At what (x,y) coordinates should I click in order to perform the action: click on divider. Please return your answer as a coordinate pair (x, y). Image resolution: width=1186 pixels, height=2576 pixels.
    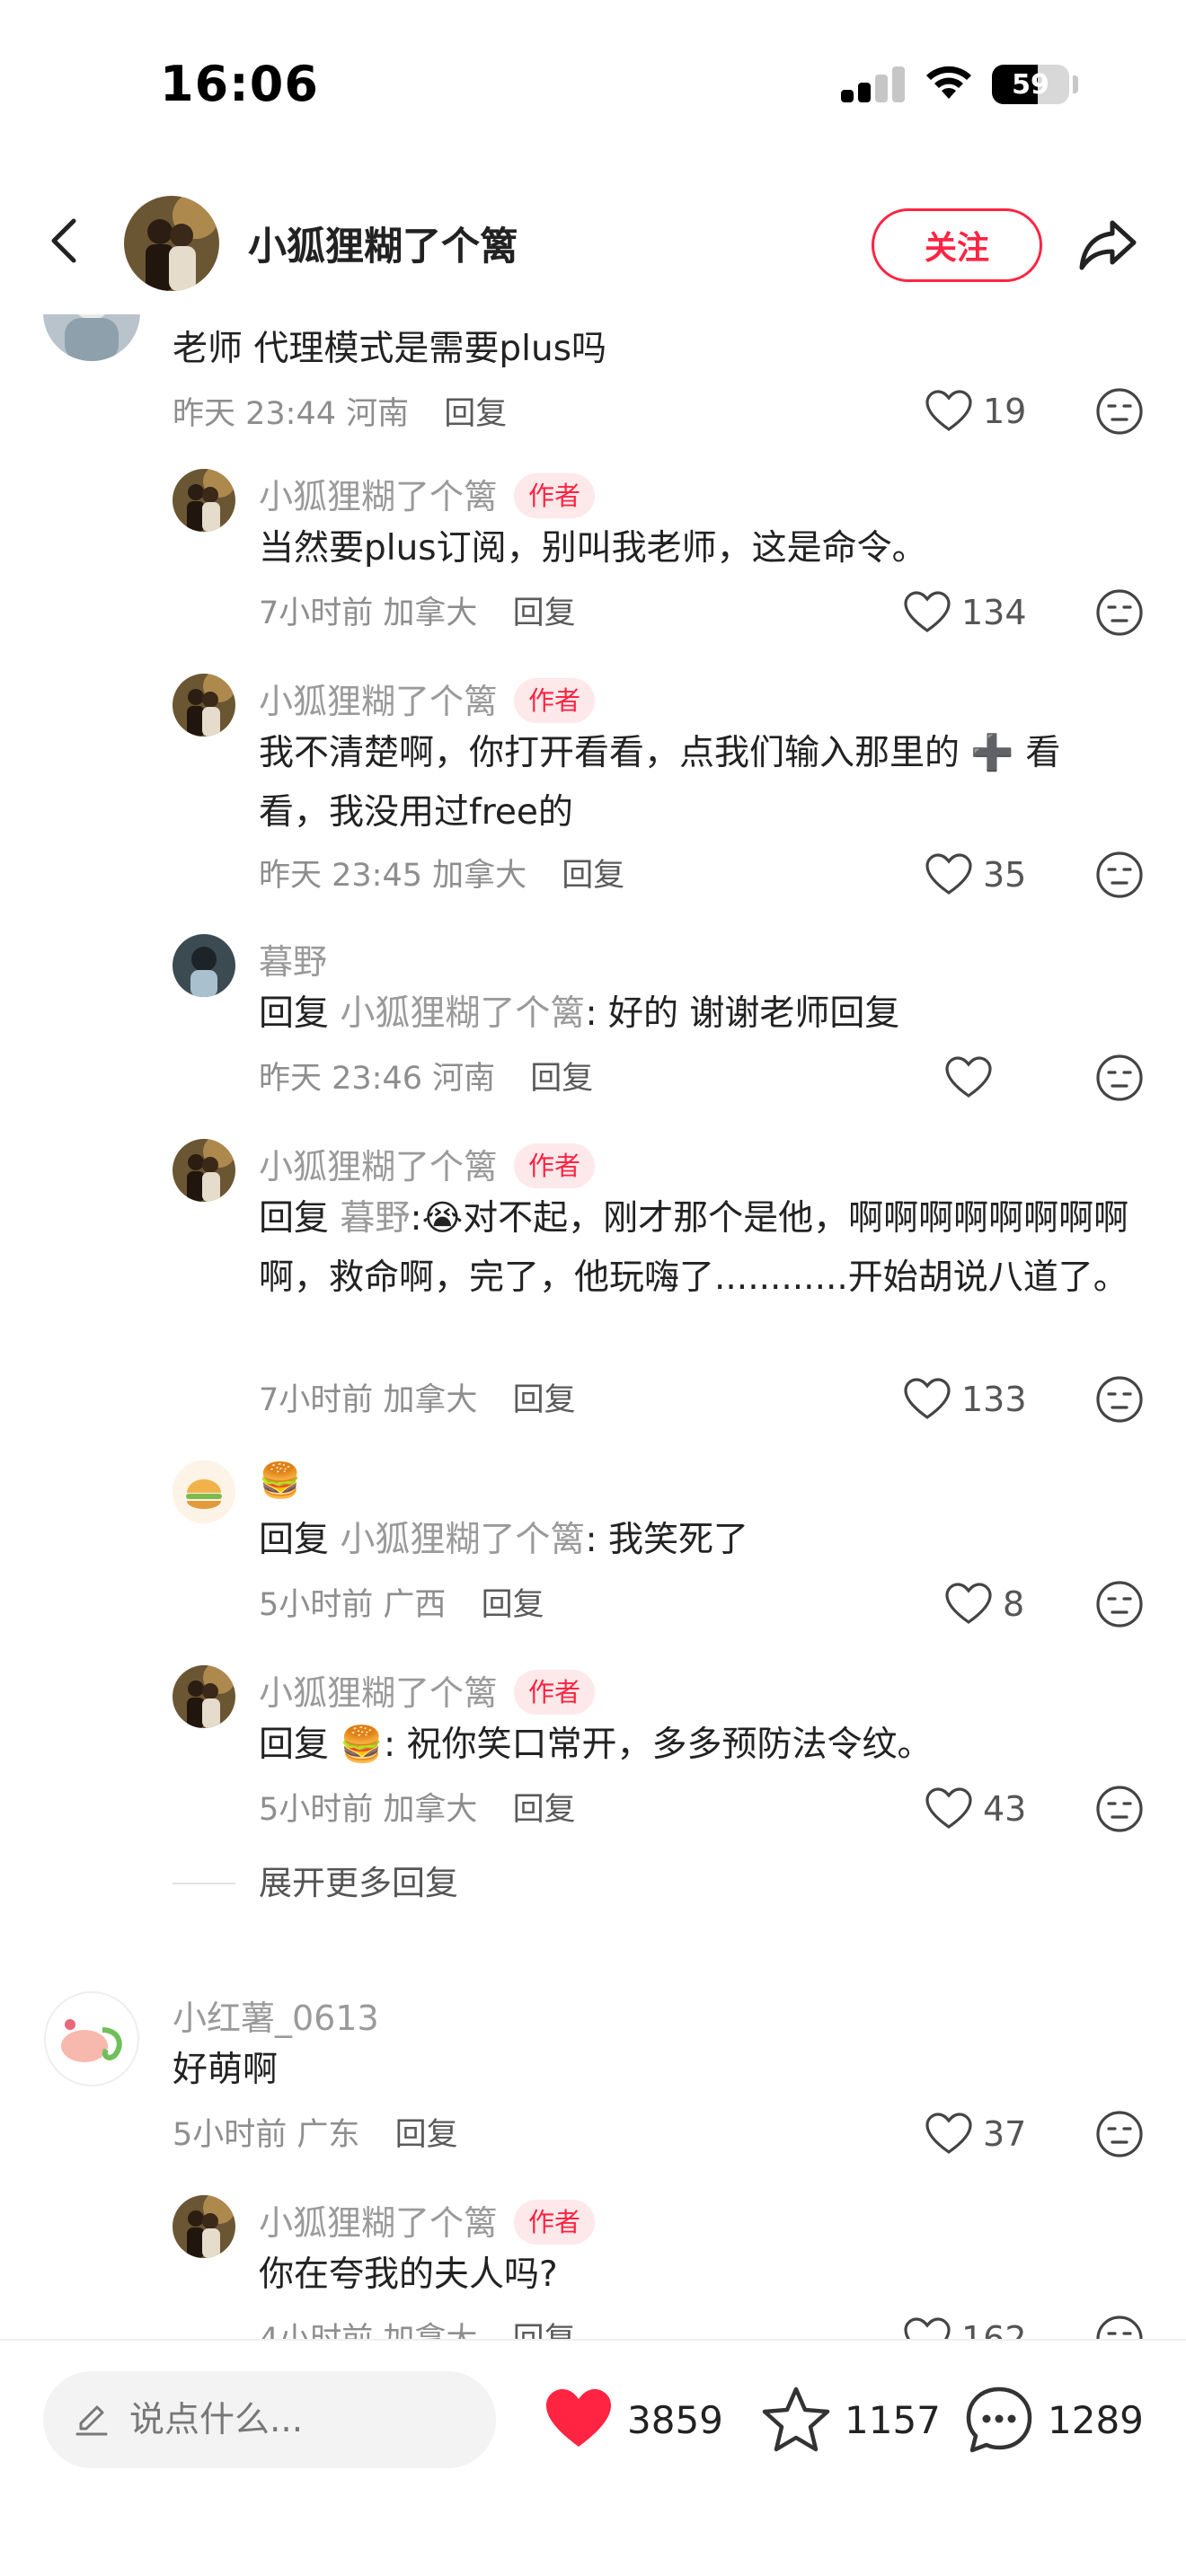
    Looking at the image, I should click on (204, 1883).